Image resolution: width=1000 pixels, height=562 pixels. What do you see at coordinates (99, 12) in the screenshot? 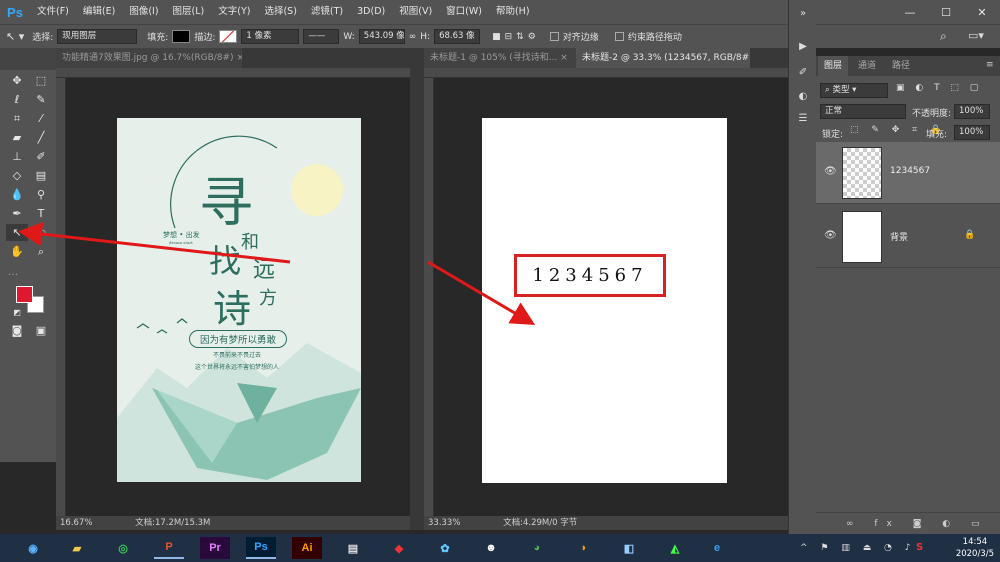
I see `menu-edit: 编辑(E)` at bounding box center [99, 12].